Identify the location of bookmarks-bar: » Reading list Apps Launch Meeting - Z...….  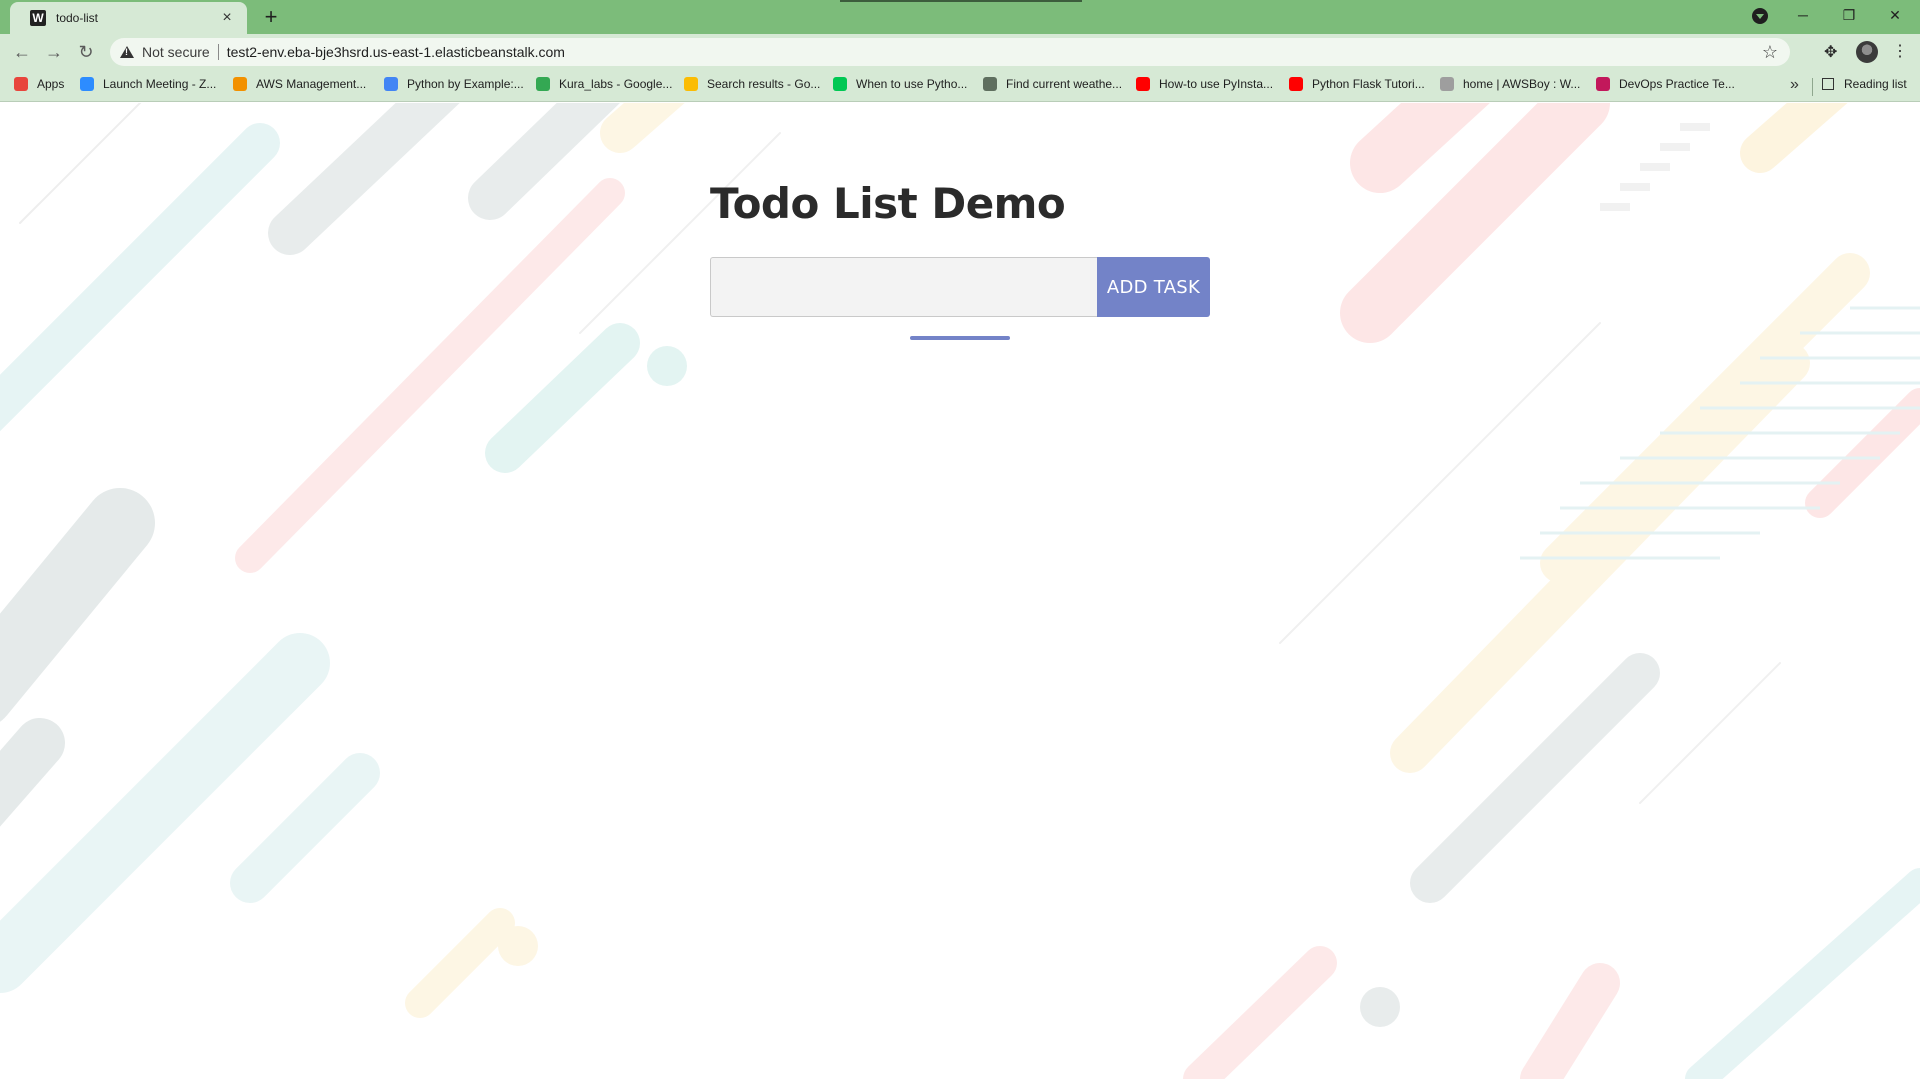
(960, 86).